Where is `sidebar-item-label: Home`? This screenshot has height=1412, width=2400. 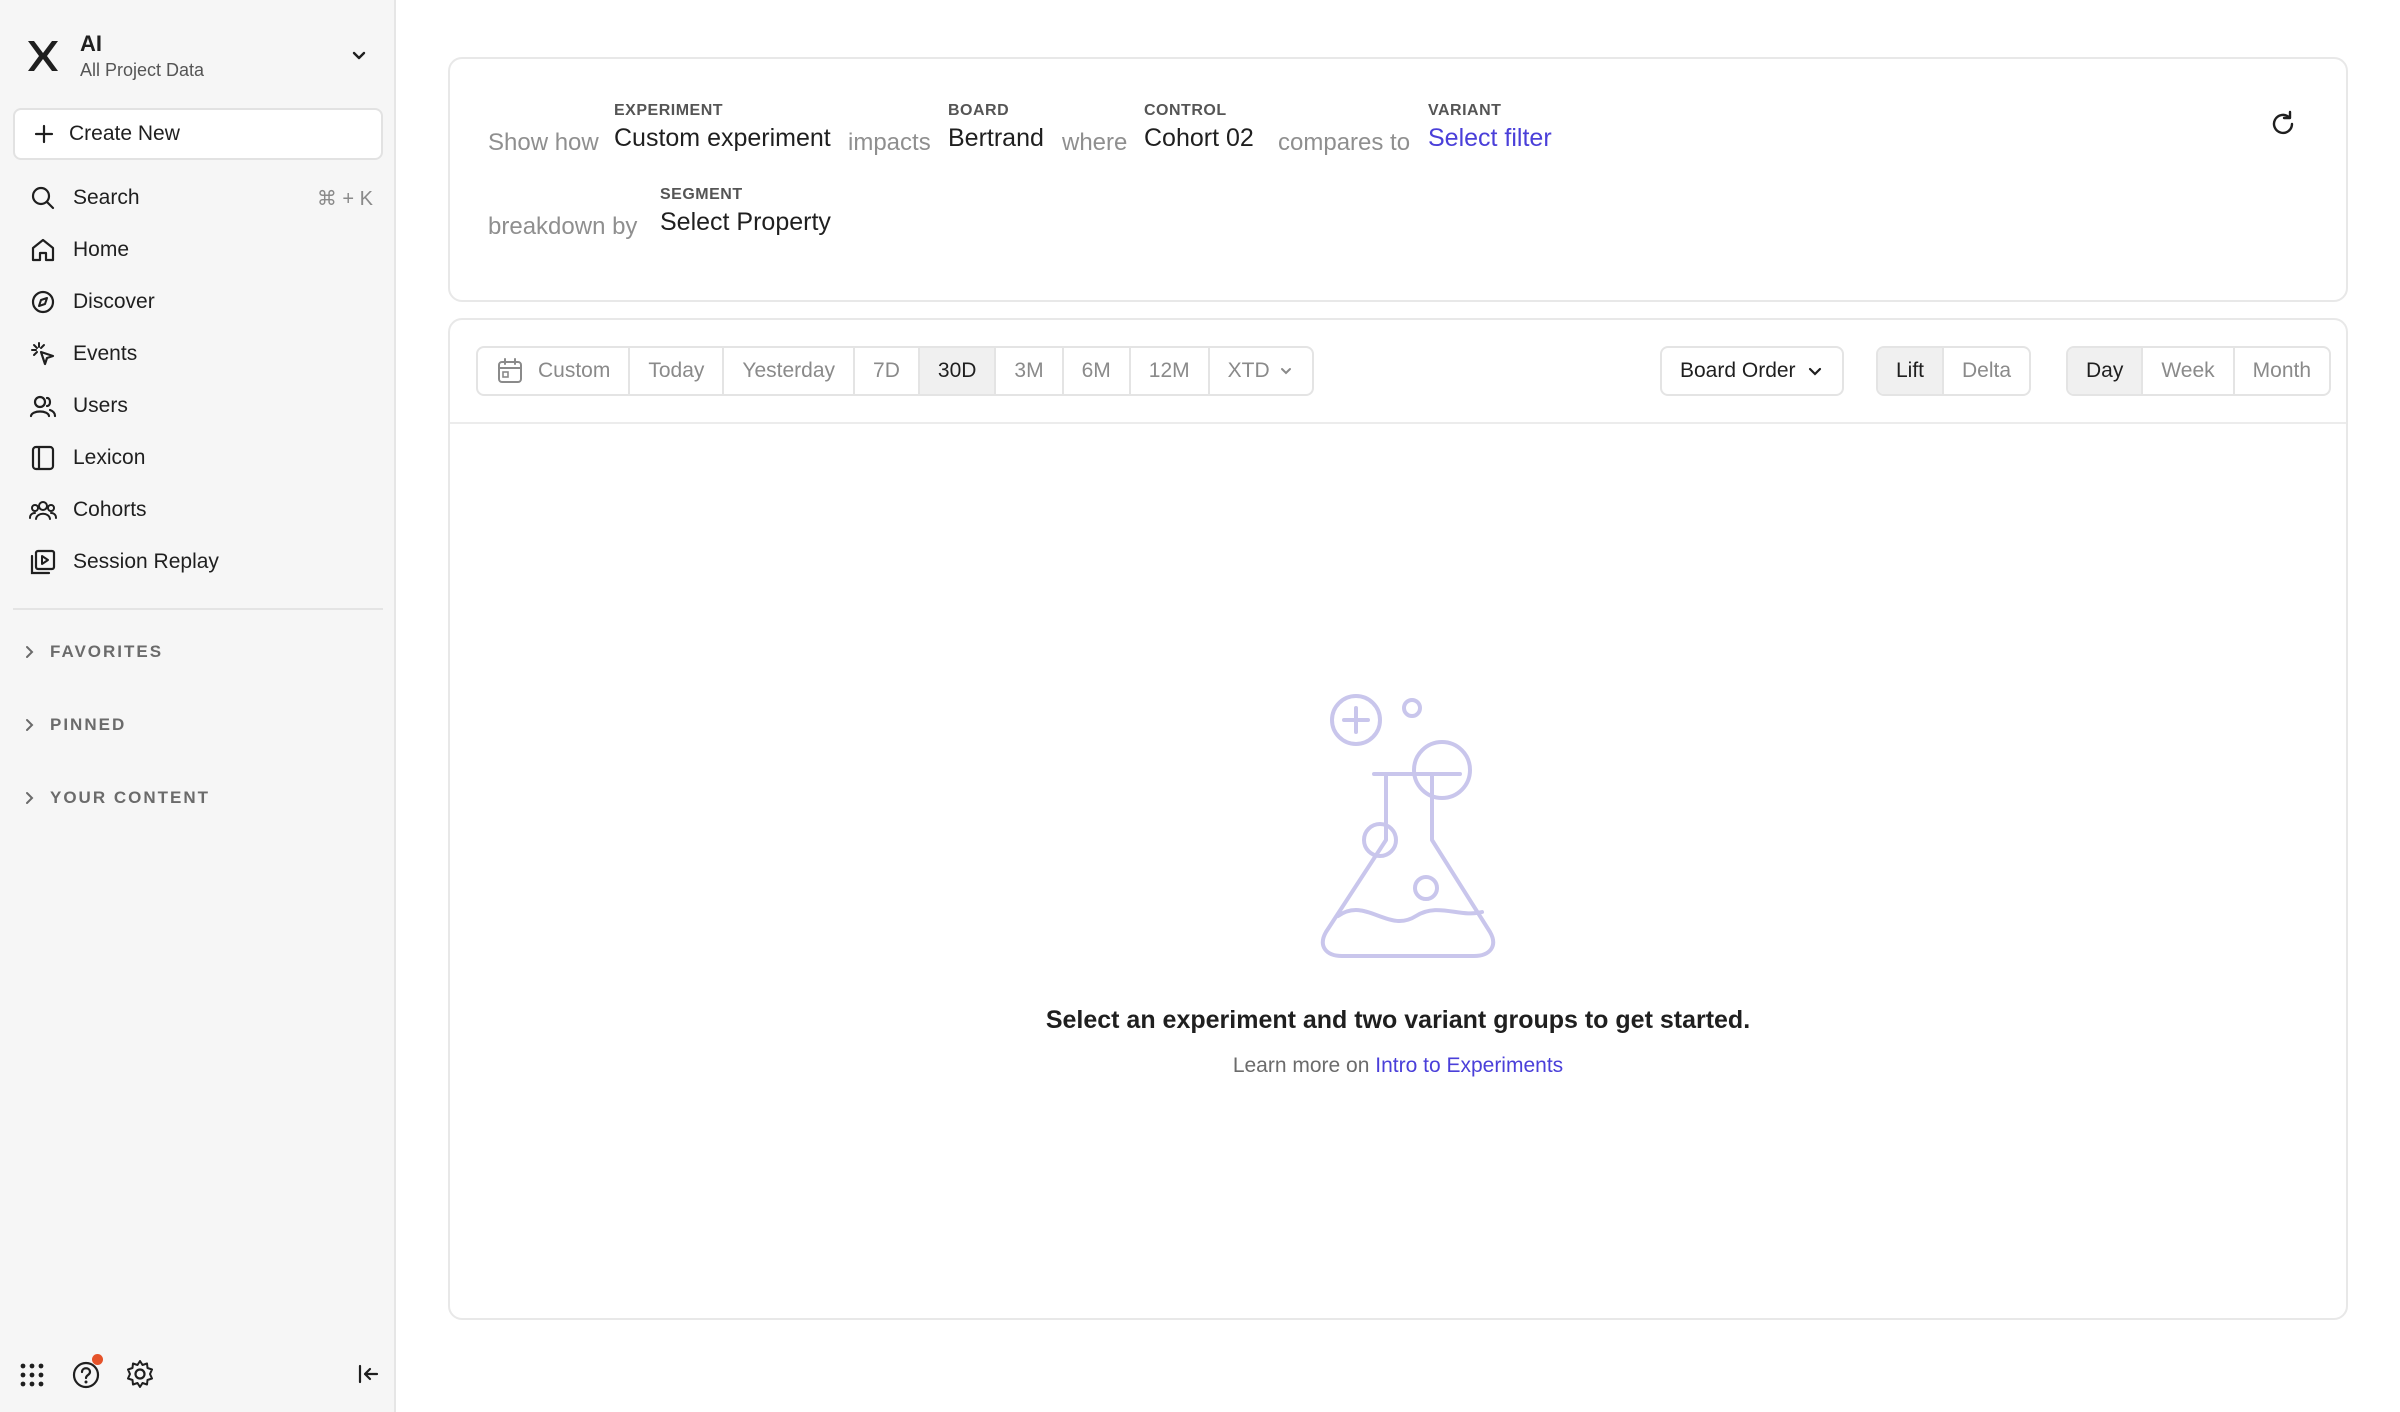
sidebar-item-label: Home is located at coordinates (101, 249).